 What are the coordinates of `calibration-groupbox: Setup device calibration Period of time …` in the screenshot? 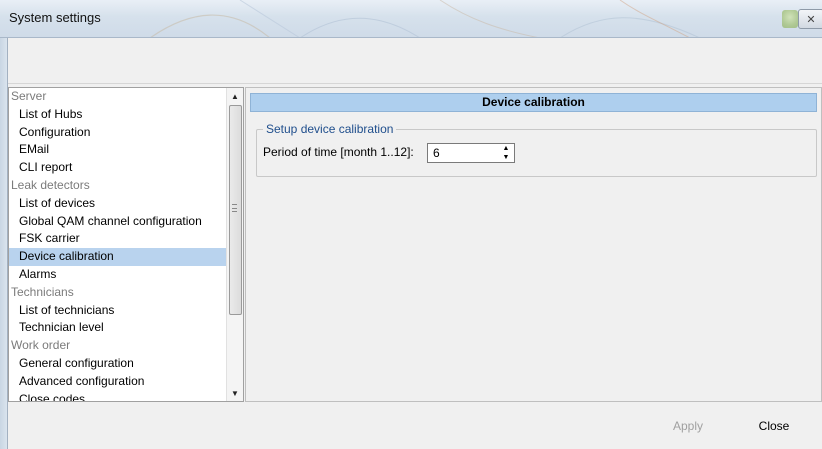 It's located at (536, 149).